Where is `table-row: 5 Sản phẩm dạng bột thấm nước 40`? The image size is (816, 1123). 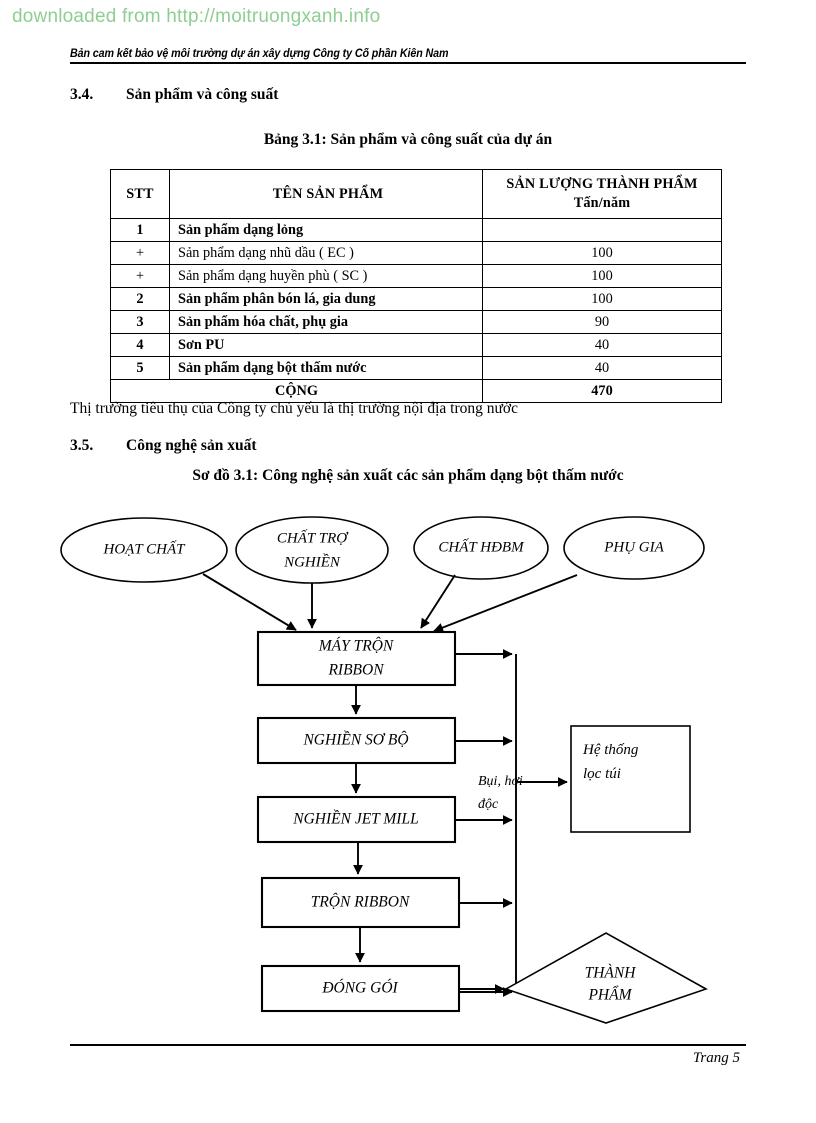 table-row: 5 Sản phẩm dạng bột thấm nước 40 is located at coordinates (416, 368).